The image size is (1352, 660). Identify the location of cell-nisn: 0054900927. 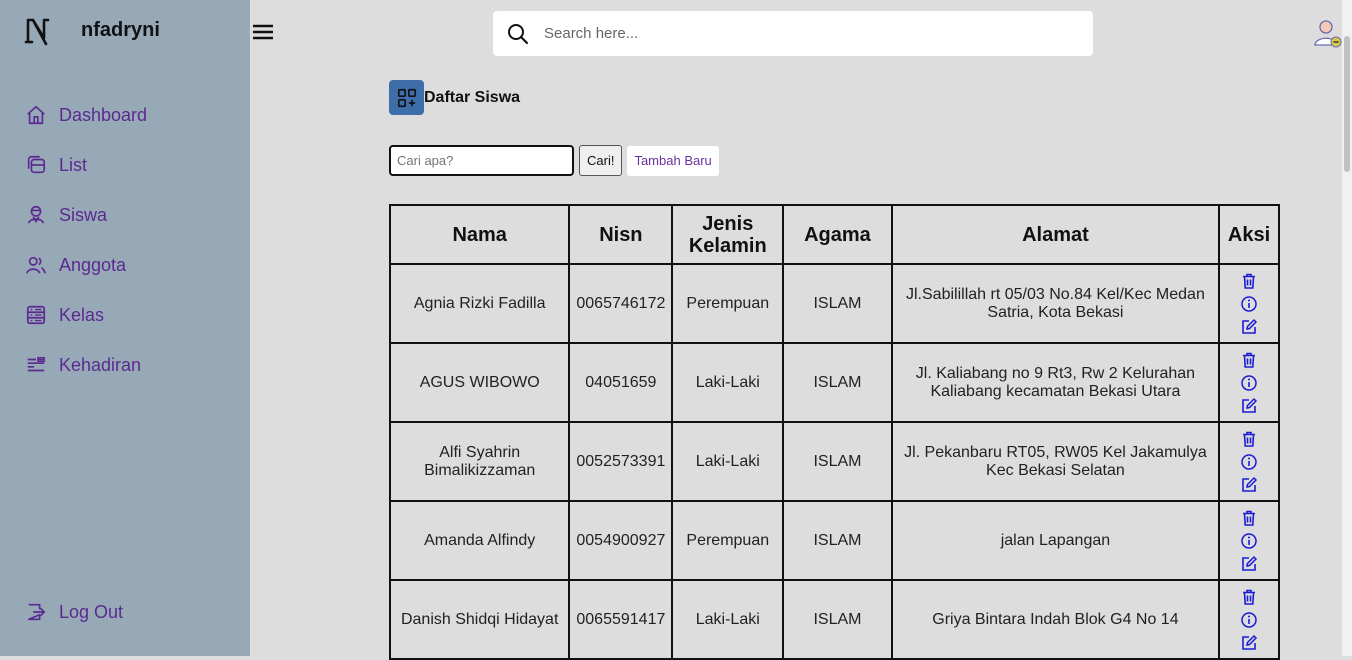
(621, 540).